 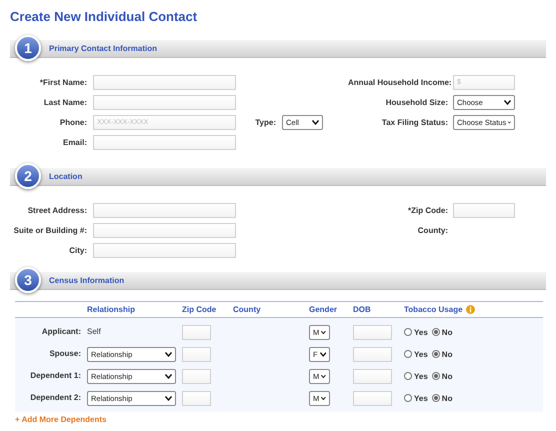 I want to click on field-label: Suite or Building #:, so click(x=49, y=231).